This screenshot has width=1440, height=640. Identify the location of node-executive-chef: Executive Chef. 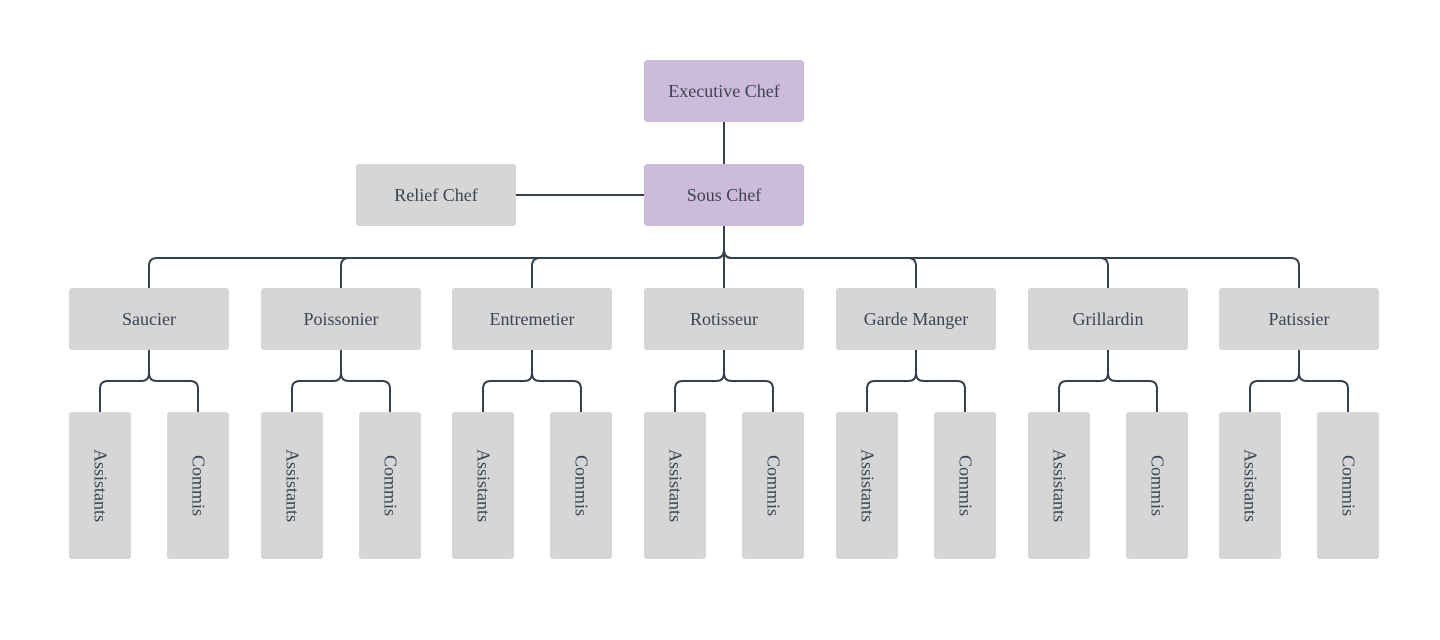
(724, 91).